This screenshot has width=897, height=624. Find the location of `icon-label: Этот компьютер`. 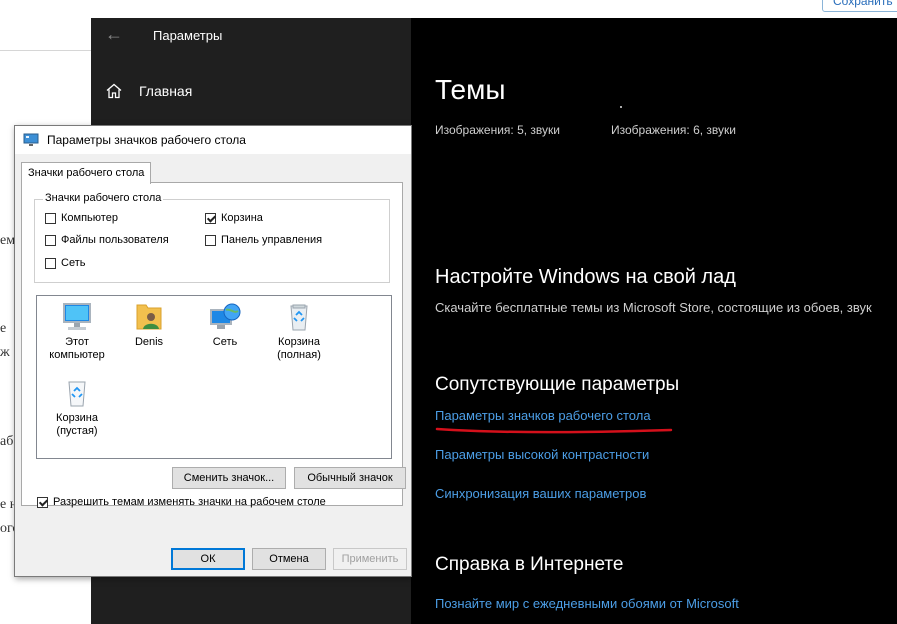

icon-label: Этот компьютер is located at coordinates (77, 348).